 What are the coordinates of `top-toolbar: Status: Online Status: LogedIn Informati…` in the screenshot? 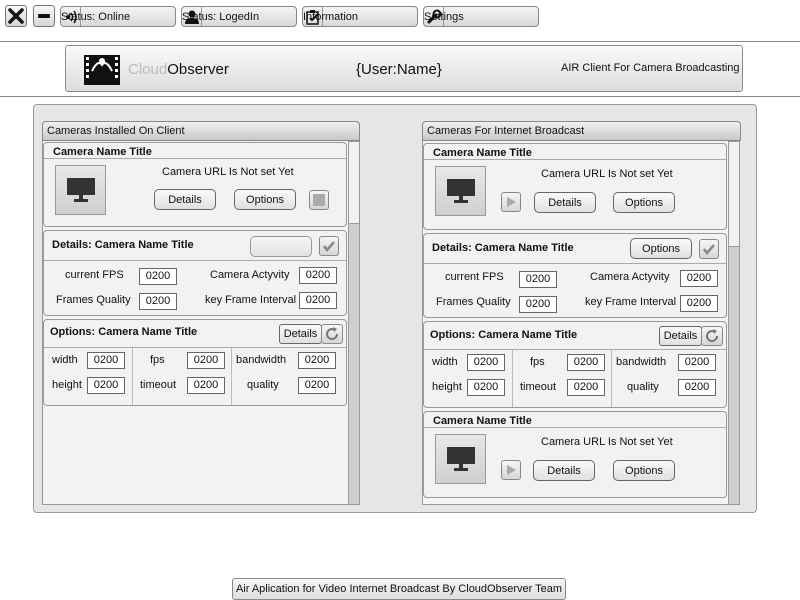 It's located at (400, 17).